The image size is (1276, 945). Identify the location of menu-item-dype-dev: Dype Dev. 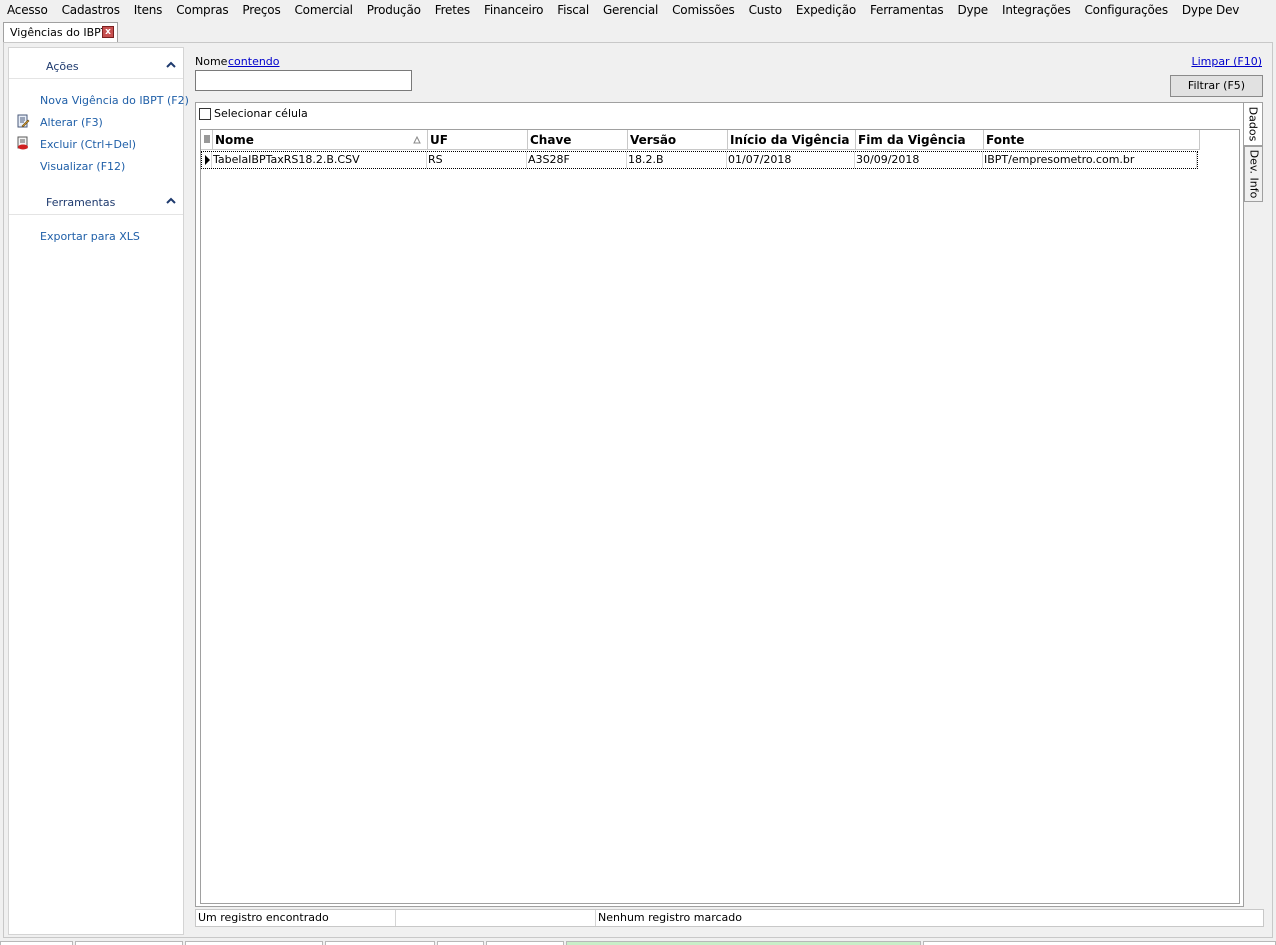
(1210, 10).